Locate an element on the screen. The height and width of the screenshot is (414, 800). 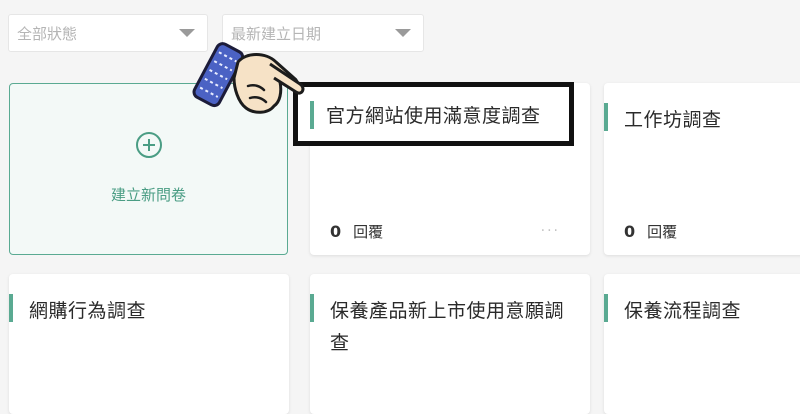
survey-title: 保養流程調查 is located at coordinates (683, 311).